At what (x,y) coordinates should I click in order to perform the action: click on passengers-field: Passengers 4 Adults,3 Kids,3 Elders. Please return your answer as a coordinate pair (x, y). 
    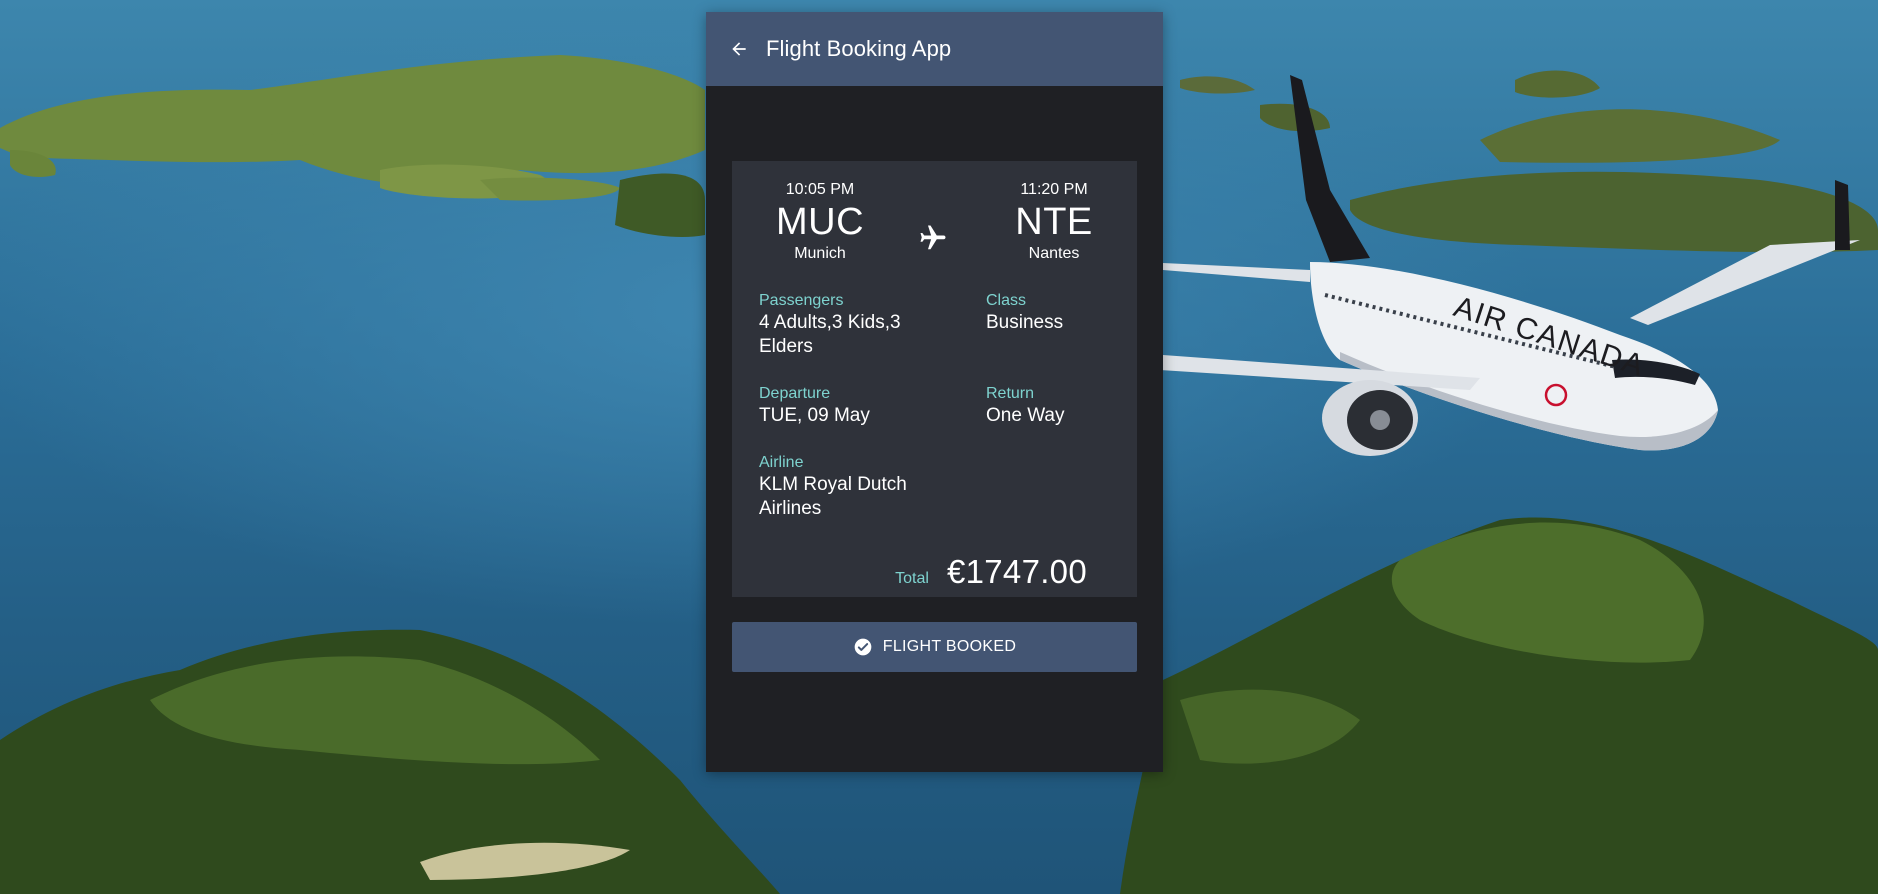
    Looking at the image, I should click on (844, 325).